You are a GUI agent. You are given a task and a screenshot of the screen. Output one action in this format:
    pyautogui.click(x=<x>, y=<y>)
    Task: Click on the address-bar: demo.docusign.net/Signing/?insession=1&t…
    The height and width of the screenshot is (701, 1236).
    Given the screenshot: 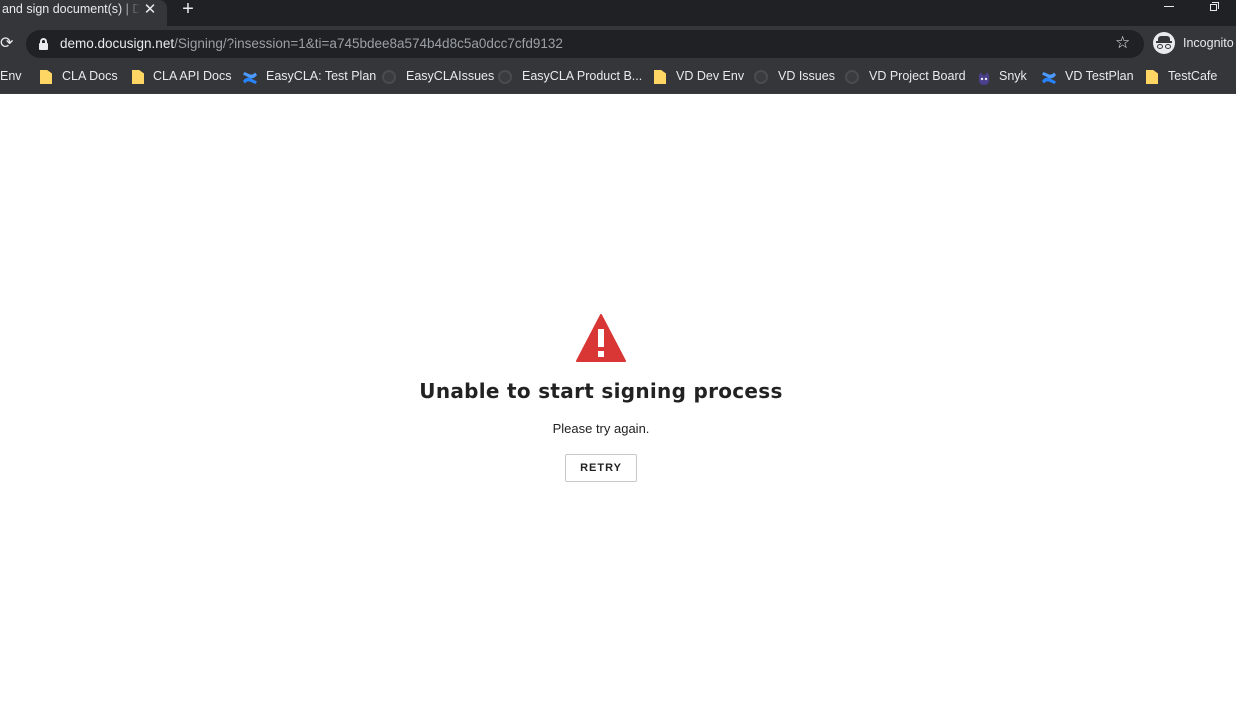 What is the action you would take?
    pyautogui.click(x=585, y=44)
    